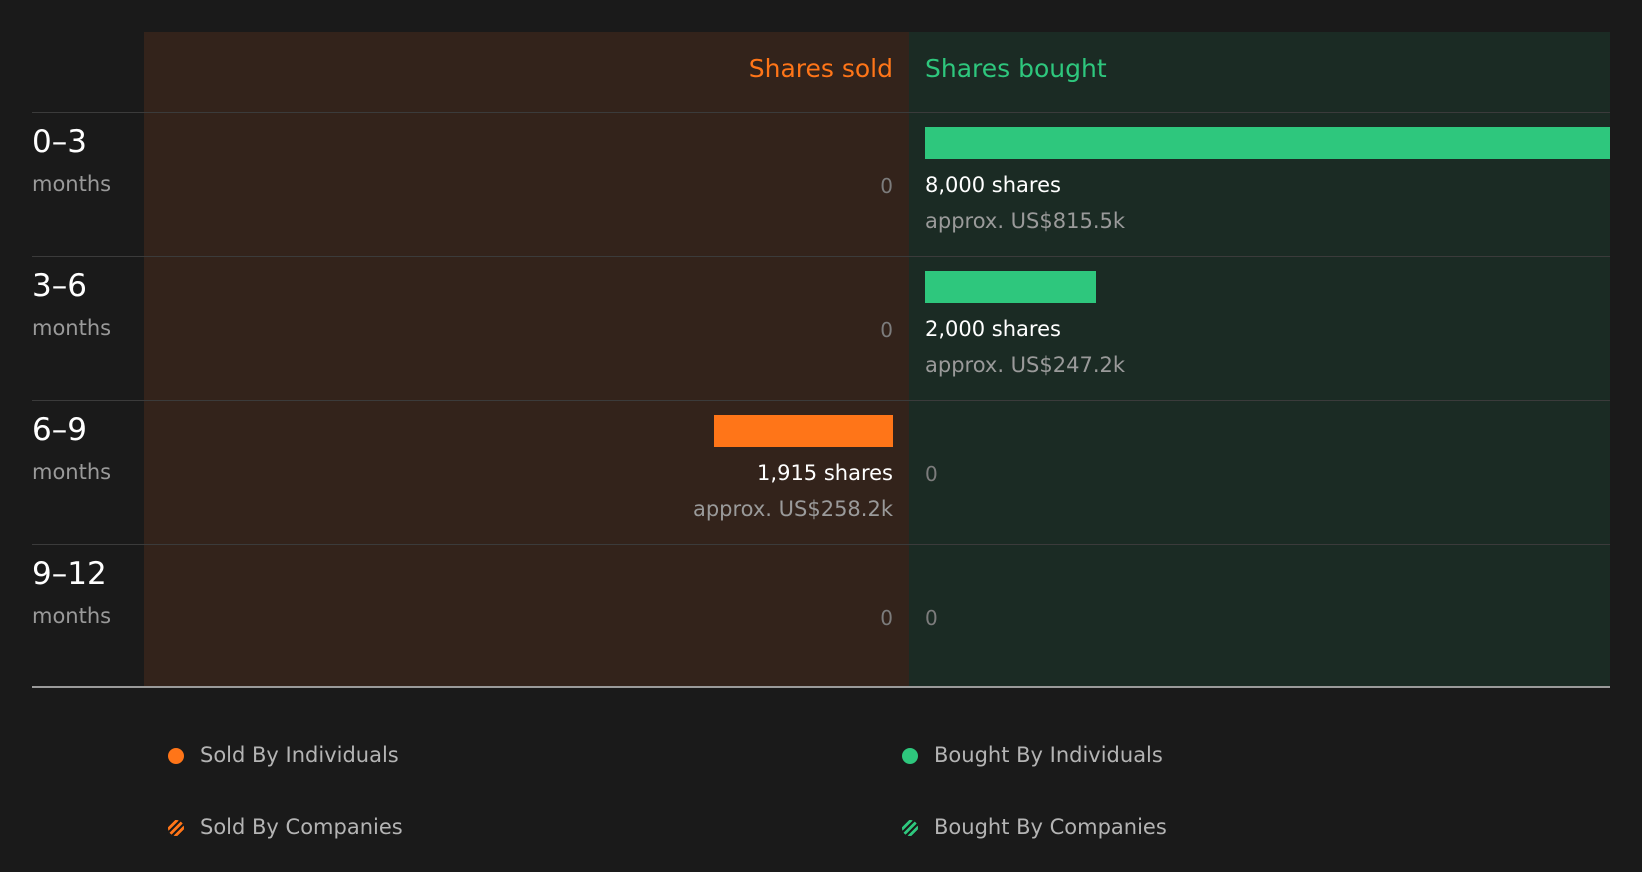 The height and width of the screenshot is (872, 1642). Describe the element at coordinates (299, 755) in the screenshot. I see `legend-label: Sold By Individuals` at that location.